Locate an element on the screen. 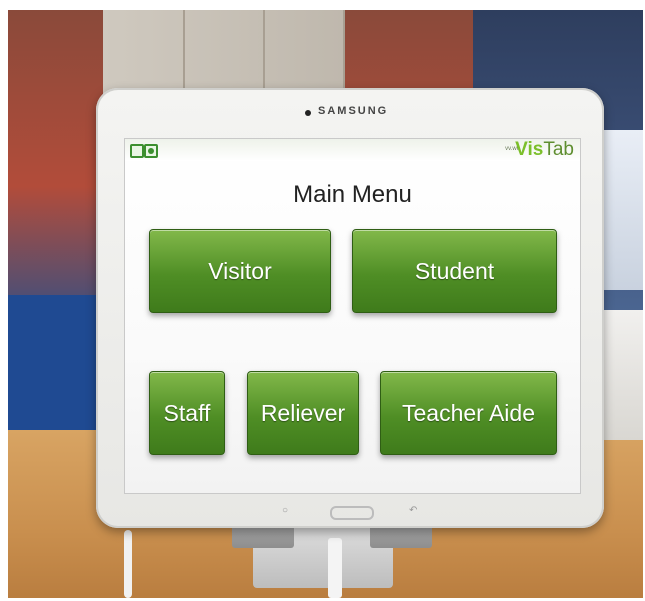  device-brand: SAMSUNG is located at coordinates (353, 111).